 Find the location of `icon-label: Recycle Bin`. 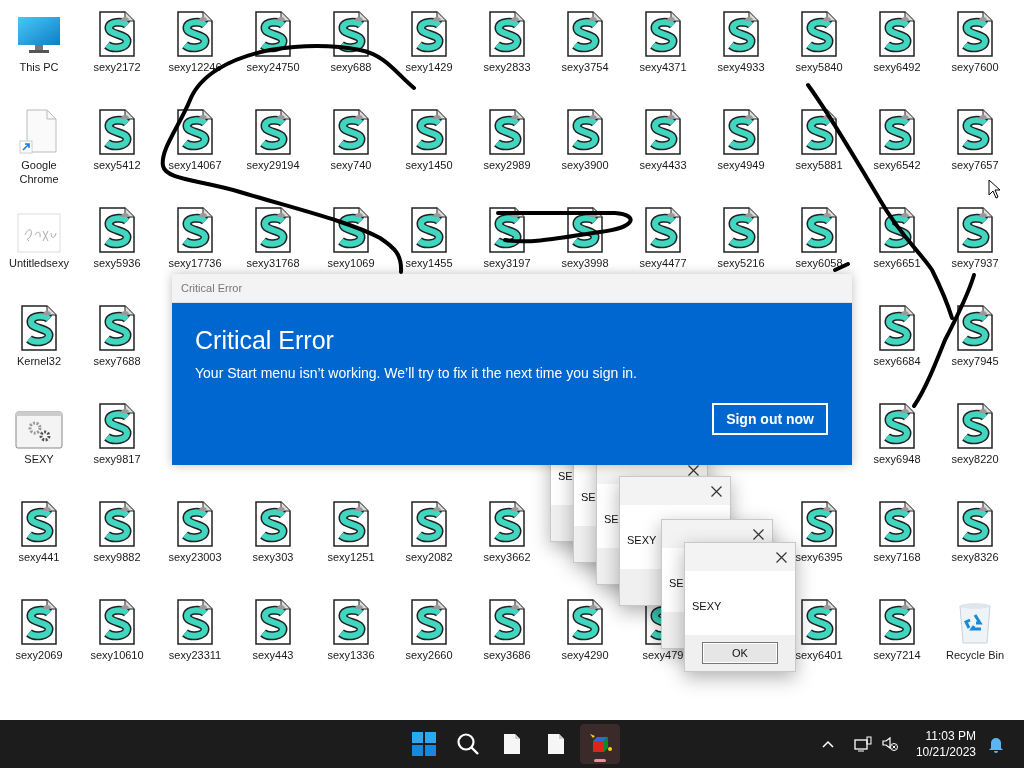

icon-label: Recycle Bin is located at coordinates (975, 655).